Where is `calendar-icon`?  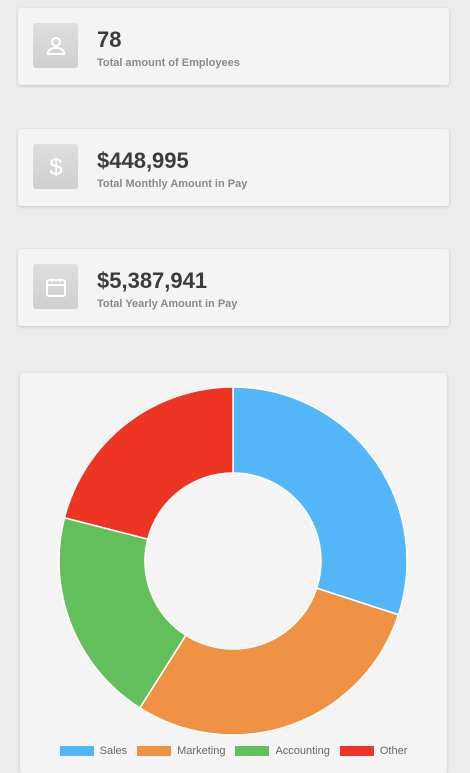
calendar-icon is located at coordinates (55, 286).